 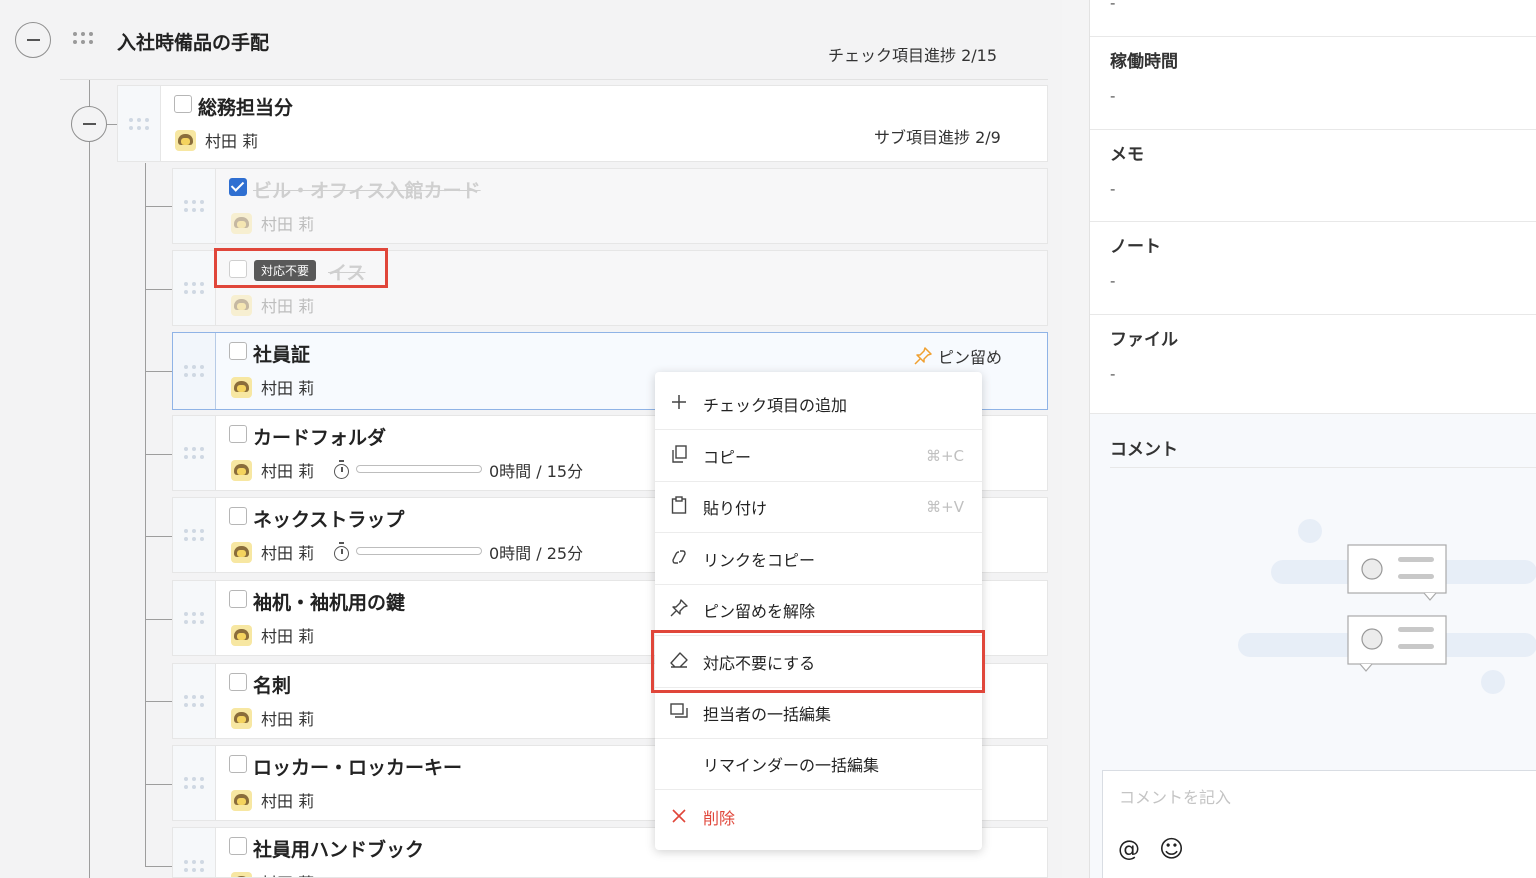 I want to click on section-memo-value: -, so click(x=1112, y=189).